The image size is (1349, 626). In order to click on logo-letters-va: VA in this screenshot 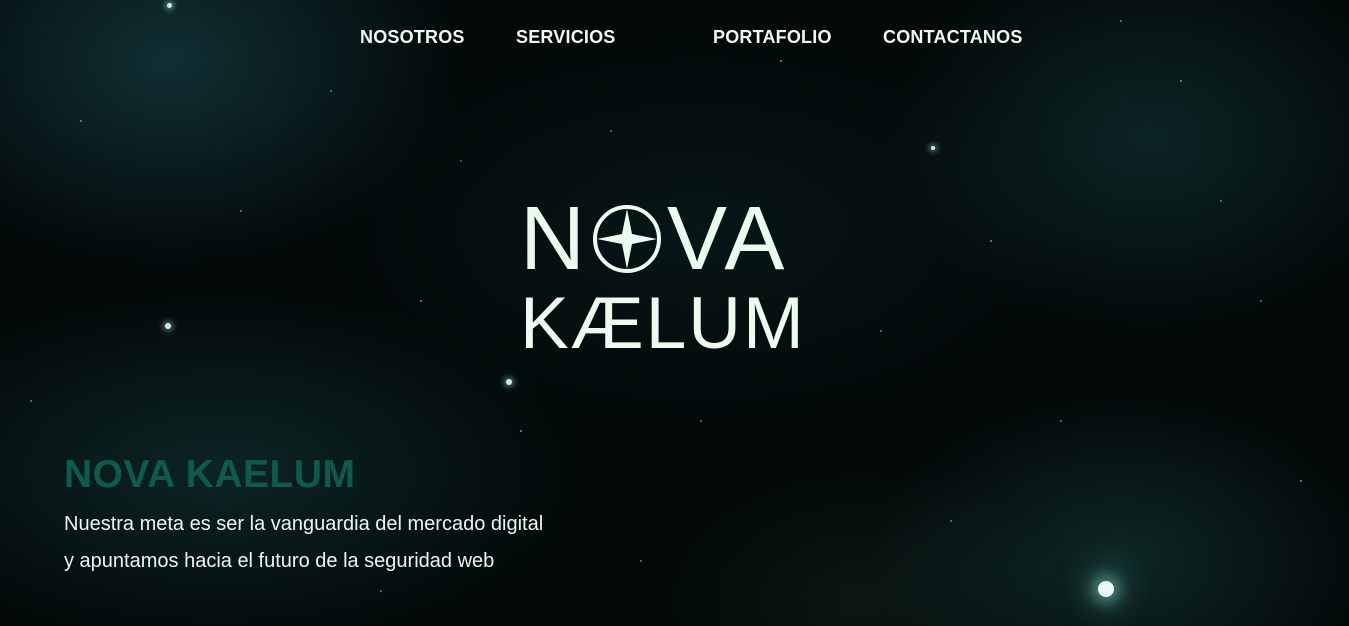, I will do `click(728, 239)`.